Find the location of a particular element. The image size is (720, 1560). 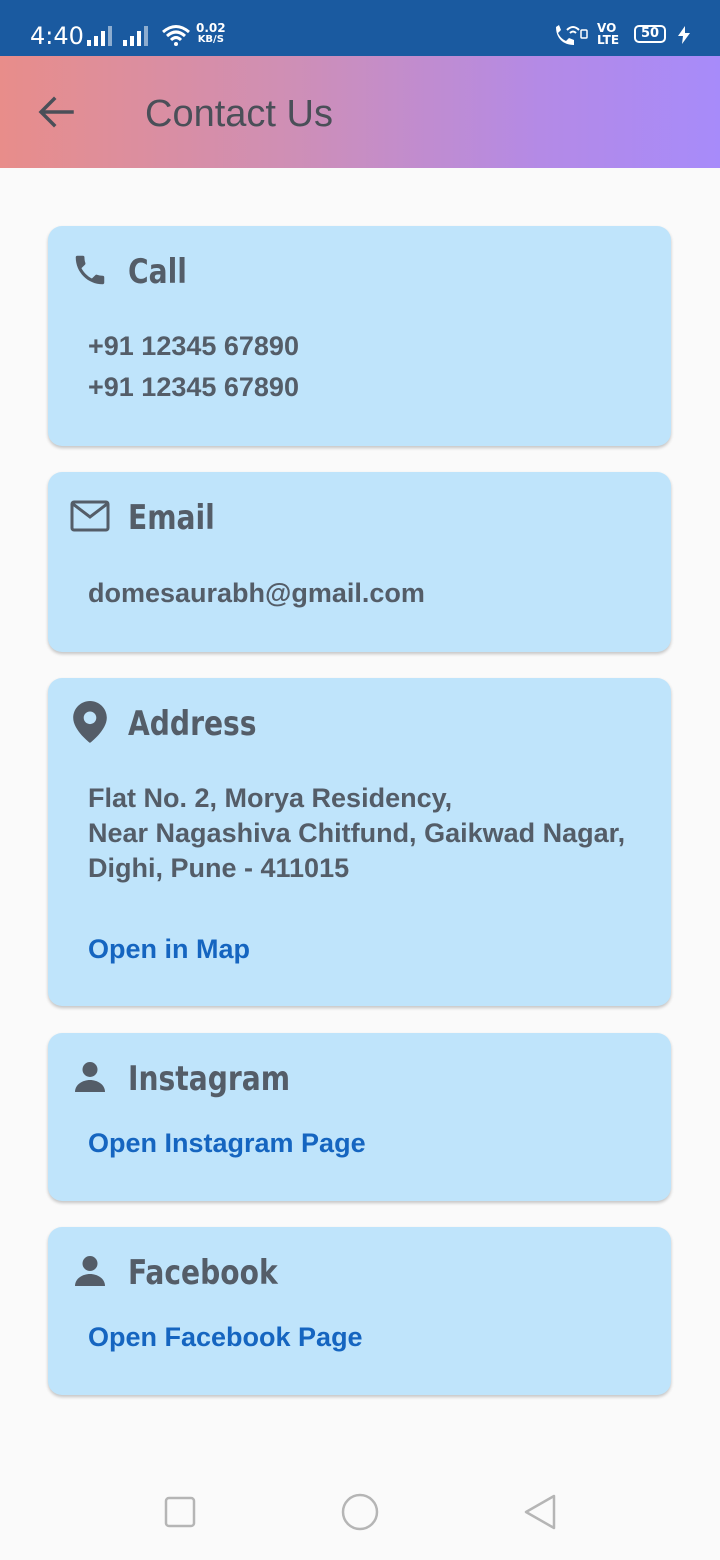

open-instagram-link: Open Instagram Page is located at coordinates (227, 1143).